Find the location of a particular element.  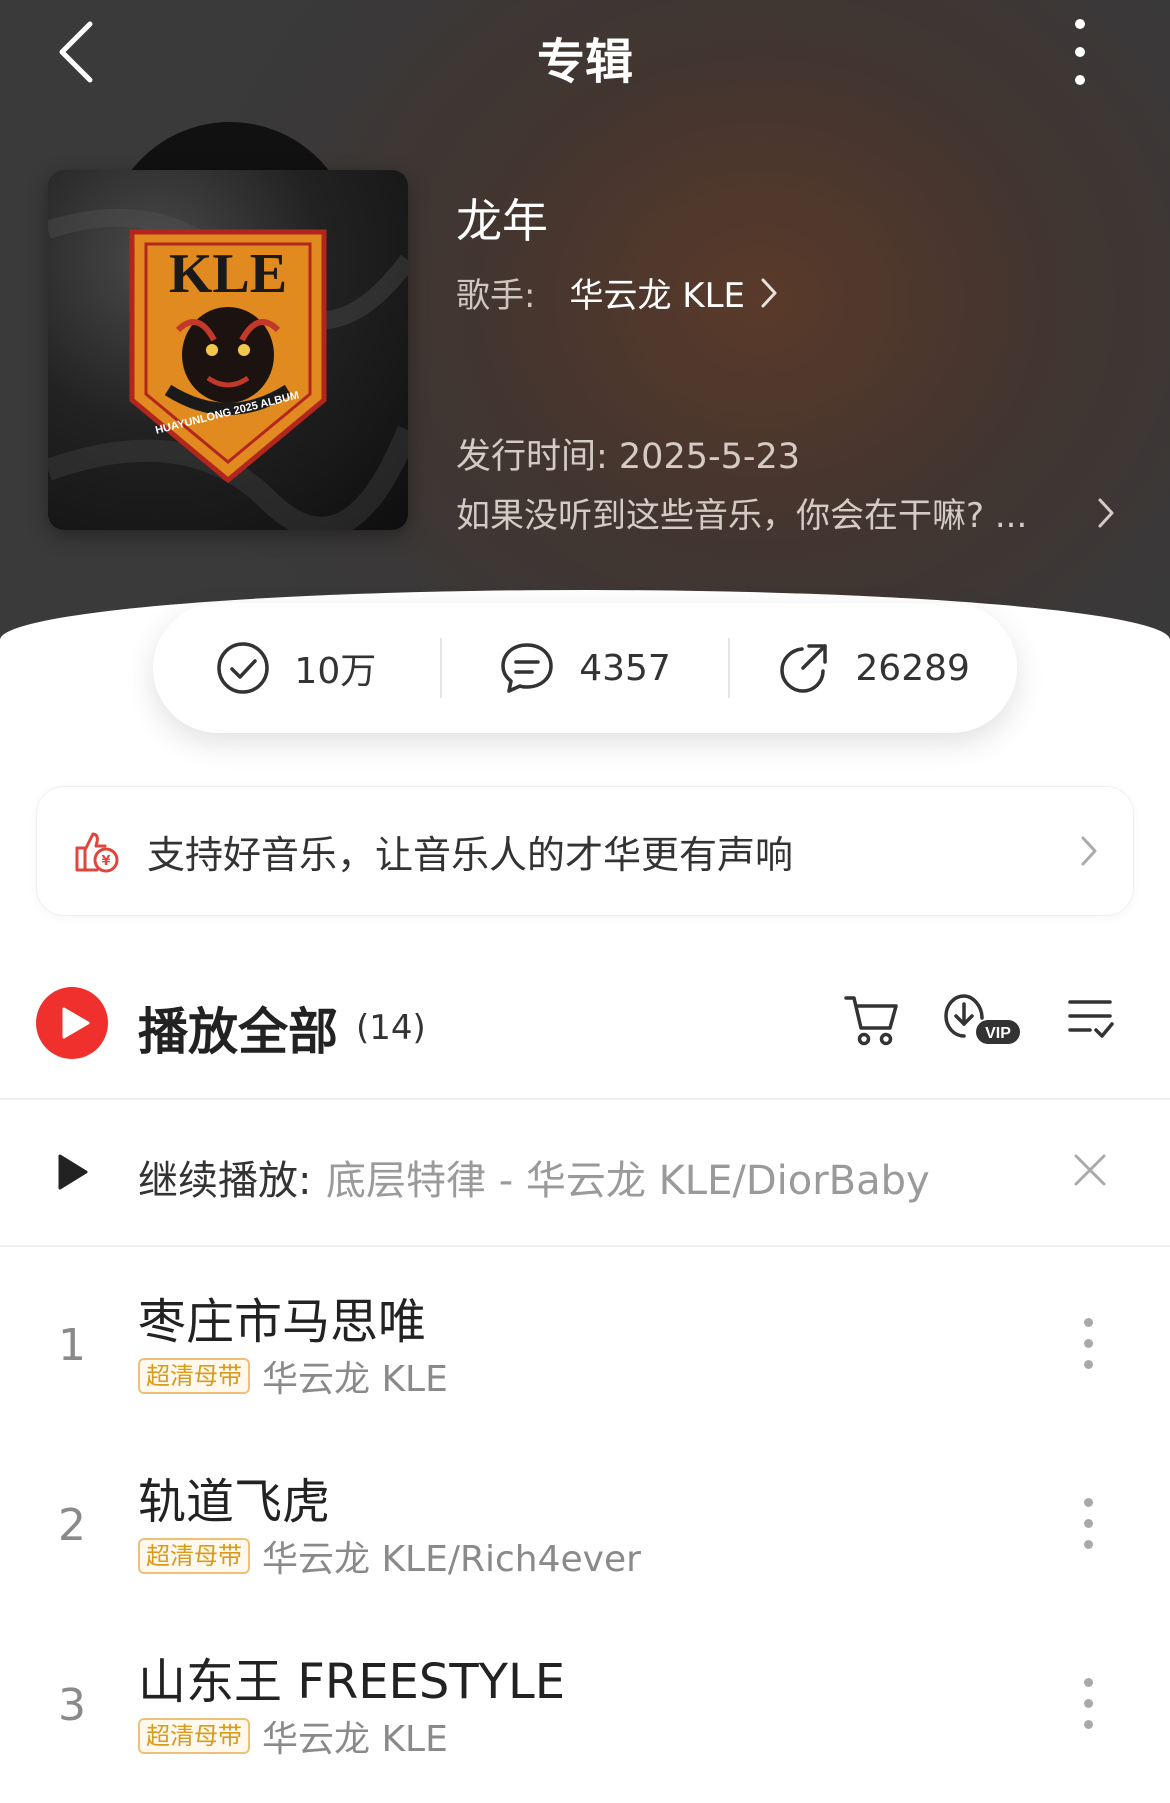

comment-button: 4357 is located at coordinates (584, 668).